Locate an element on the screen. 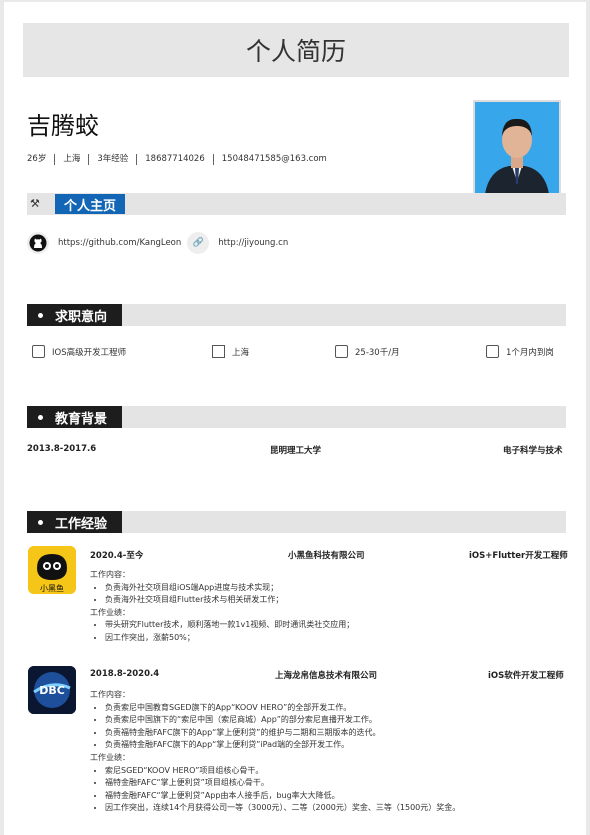 The width and height of the screenshot is (590, 835). age: 26岁 is located at coordinates (37, 159).